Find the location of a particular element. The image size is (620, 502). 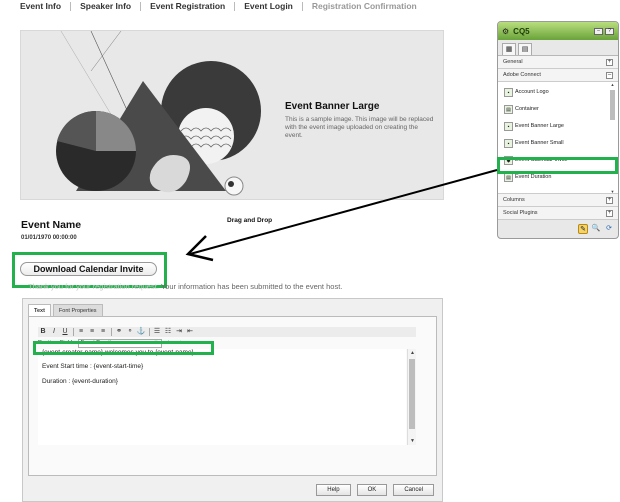

editor-line: Duration : {event-duration} is located at coordinates (80, 381).